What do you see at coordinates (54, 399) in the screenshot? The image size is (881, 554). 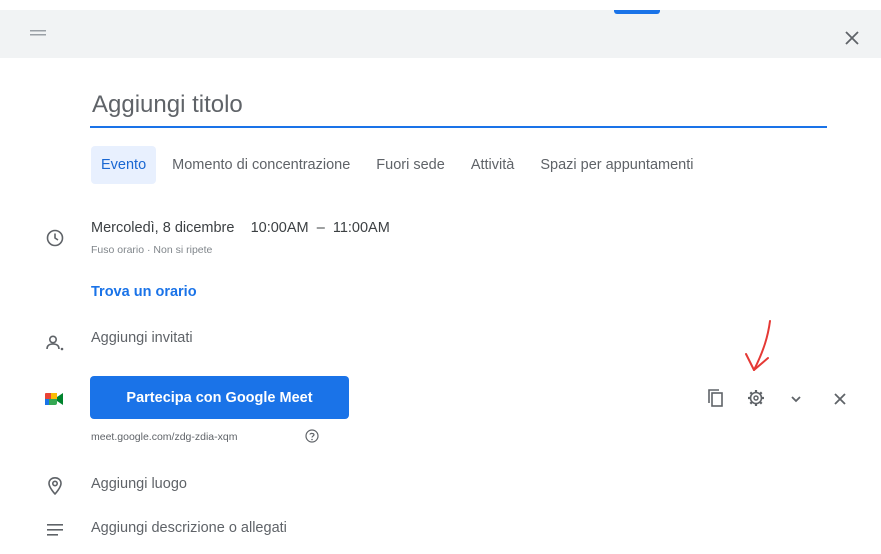 I see `google-meet-icon` at bounding box center [54, 399].